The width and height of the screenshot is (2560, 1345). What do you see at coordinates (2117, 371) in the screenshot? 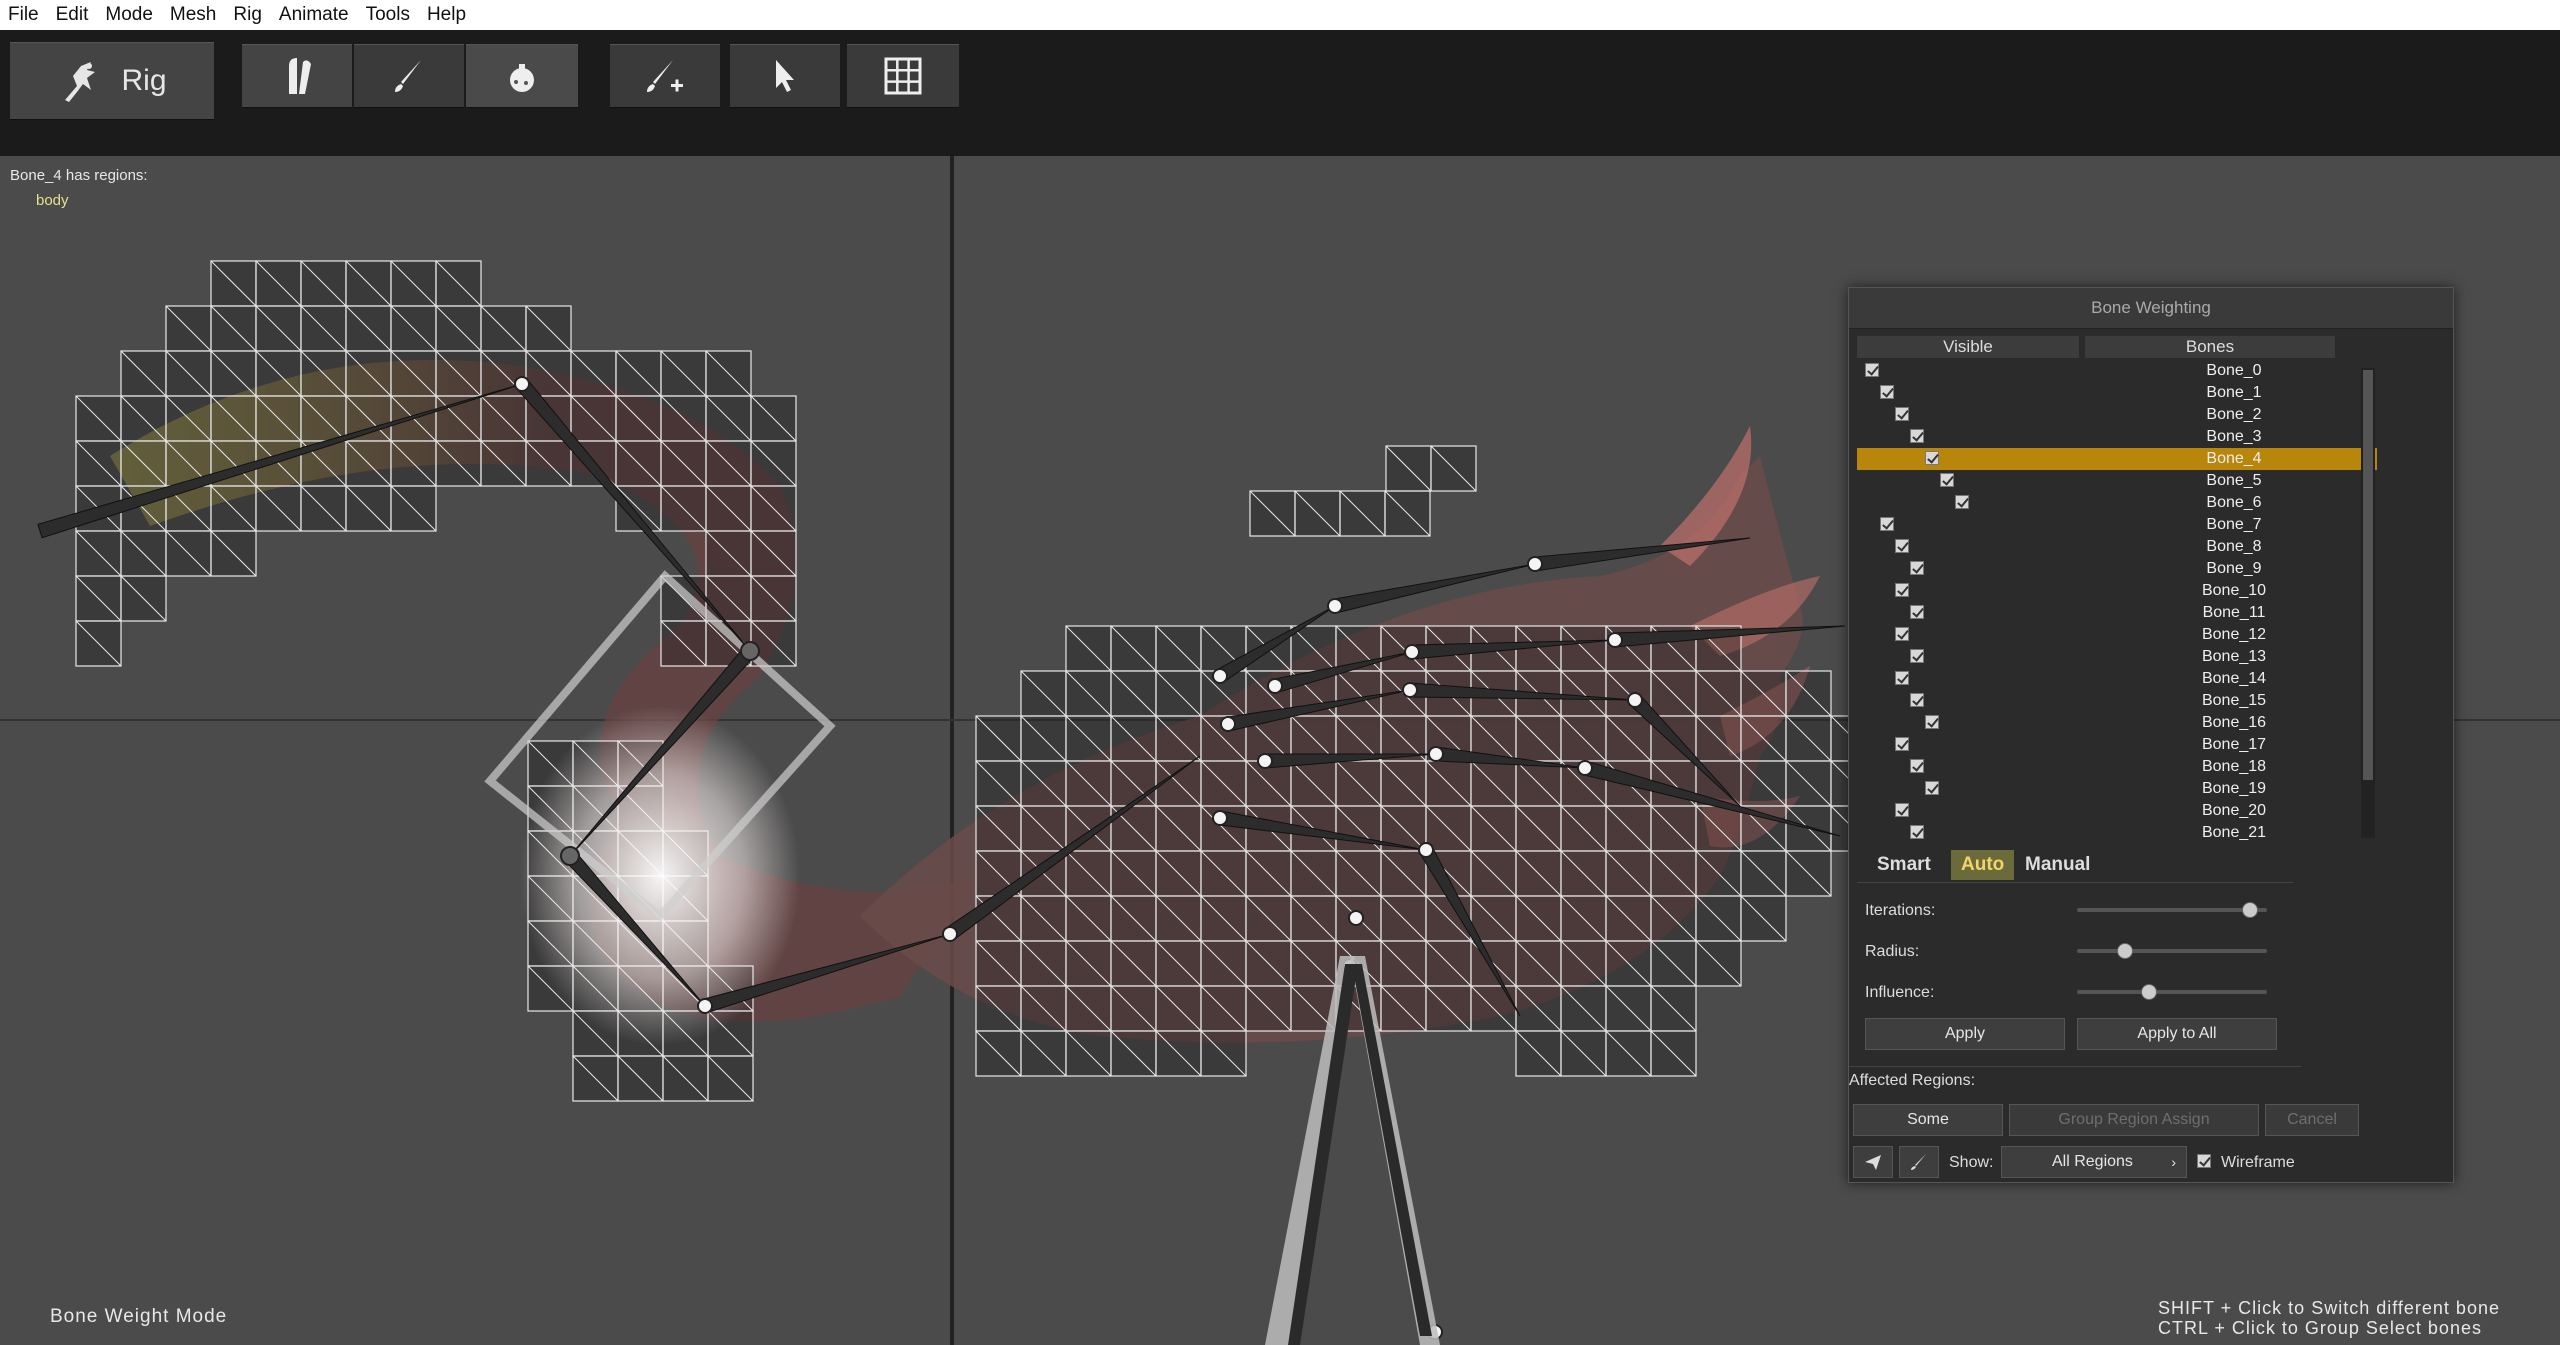
I see `bone-row: Bone_0` at bounding box center [2117, 371].